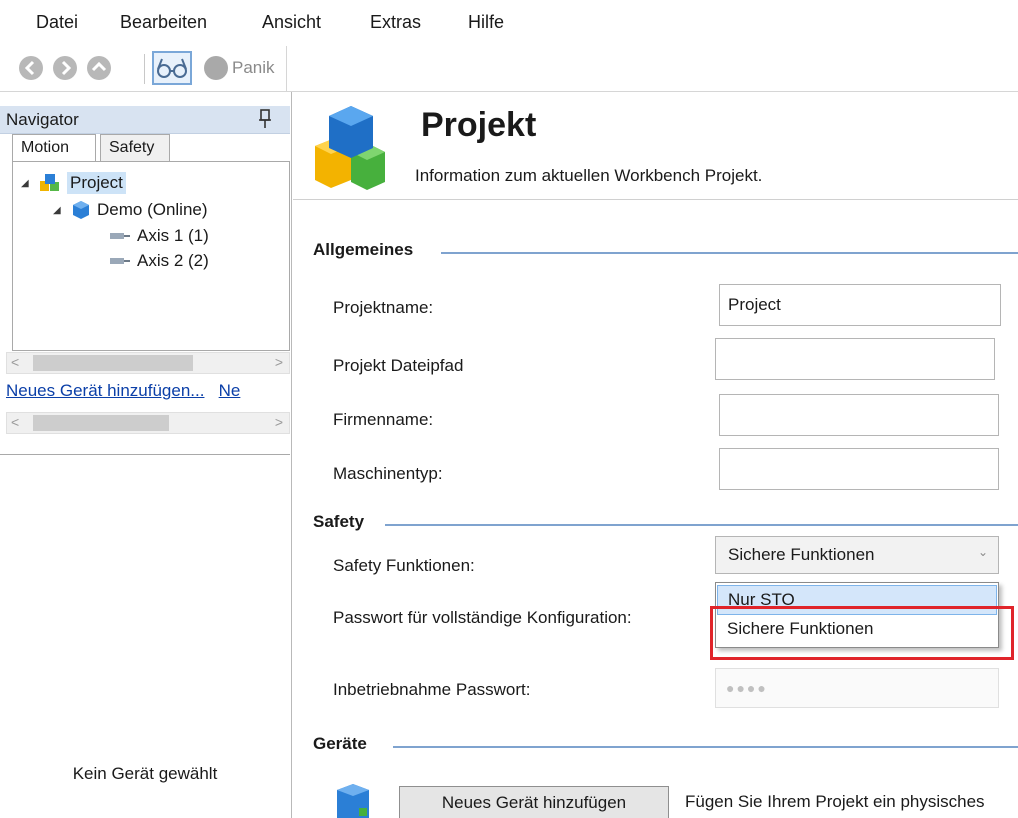  Describe the element at coordinates (383, 307) in the screenshot. I see `project-name-label: Projektname:` at that location.